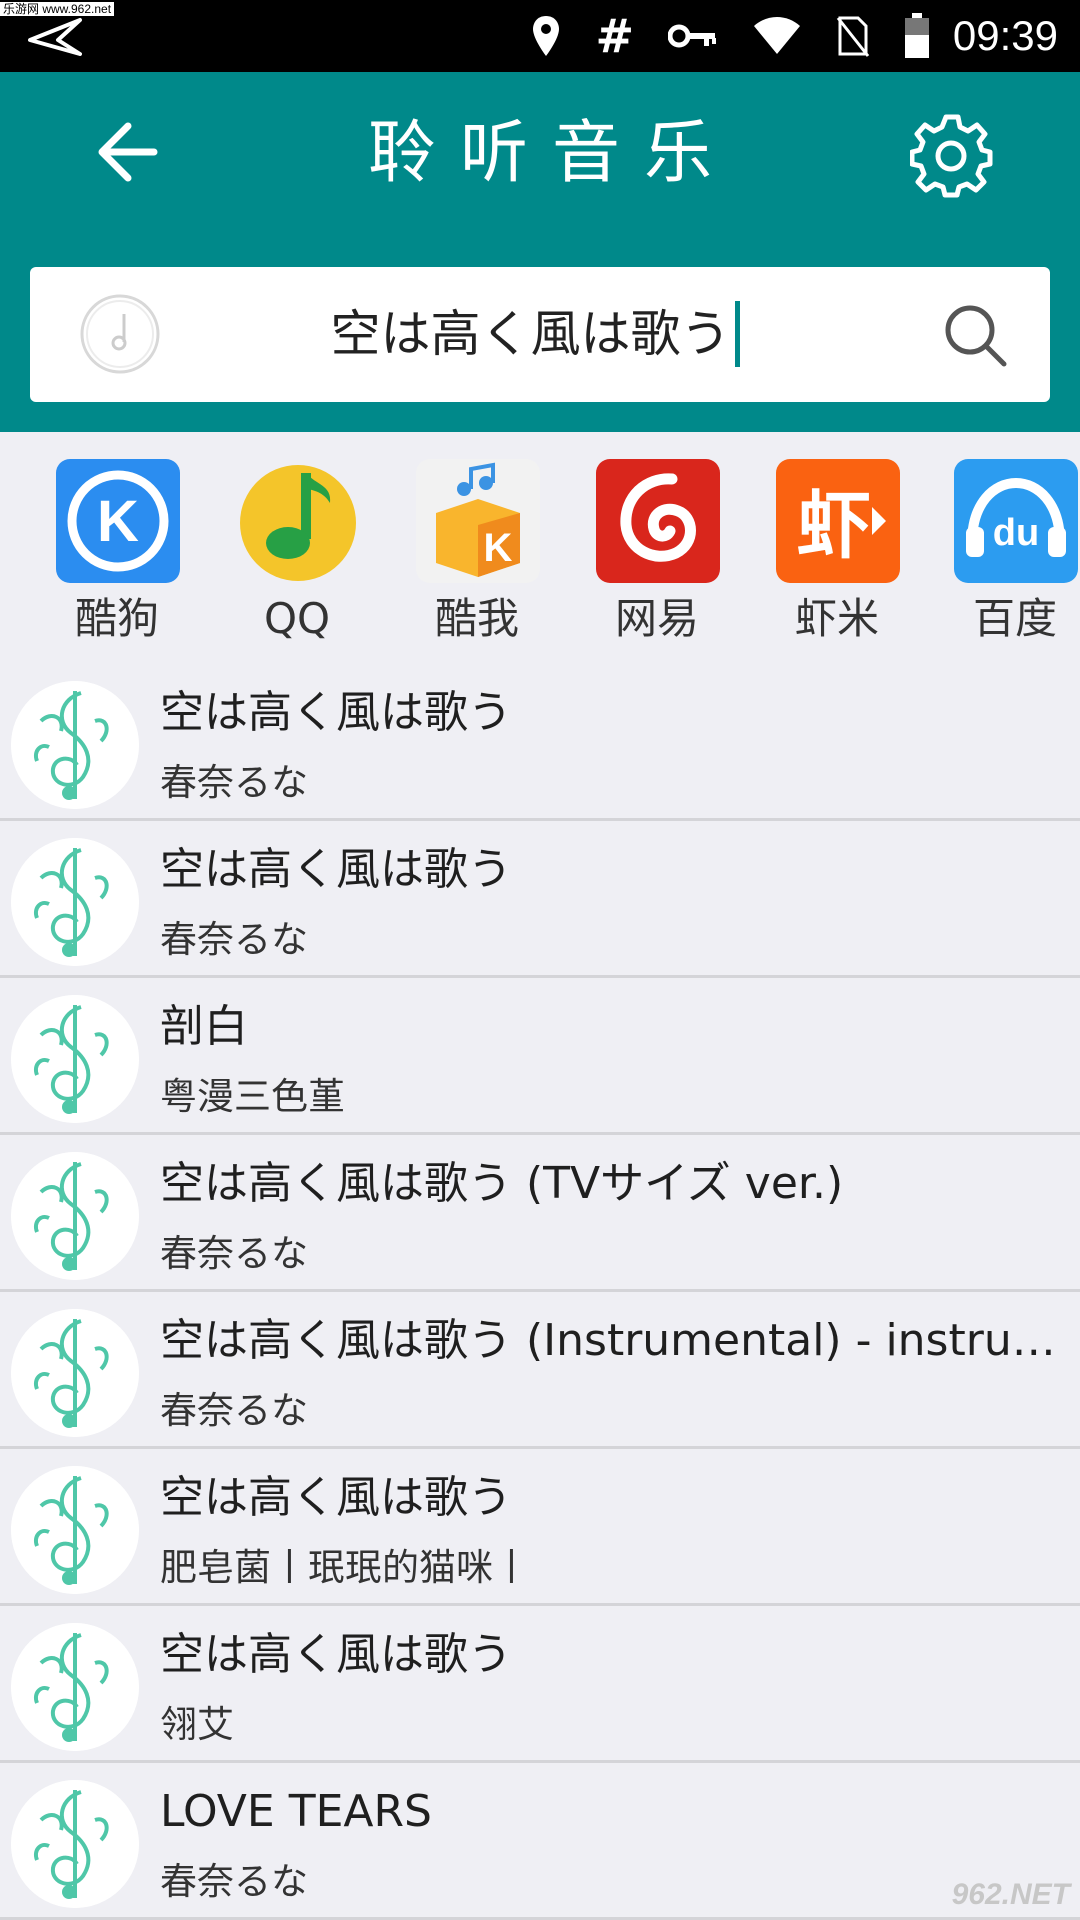 This screenshot has width=1080, height=1920. What do you see at coordinates (478, 521) in the screenshot?
I see `kuwo-icon: K` at bounding box center [478, 521].